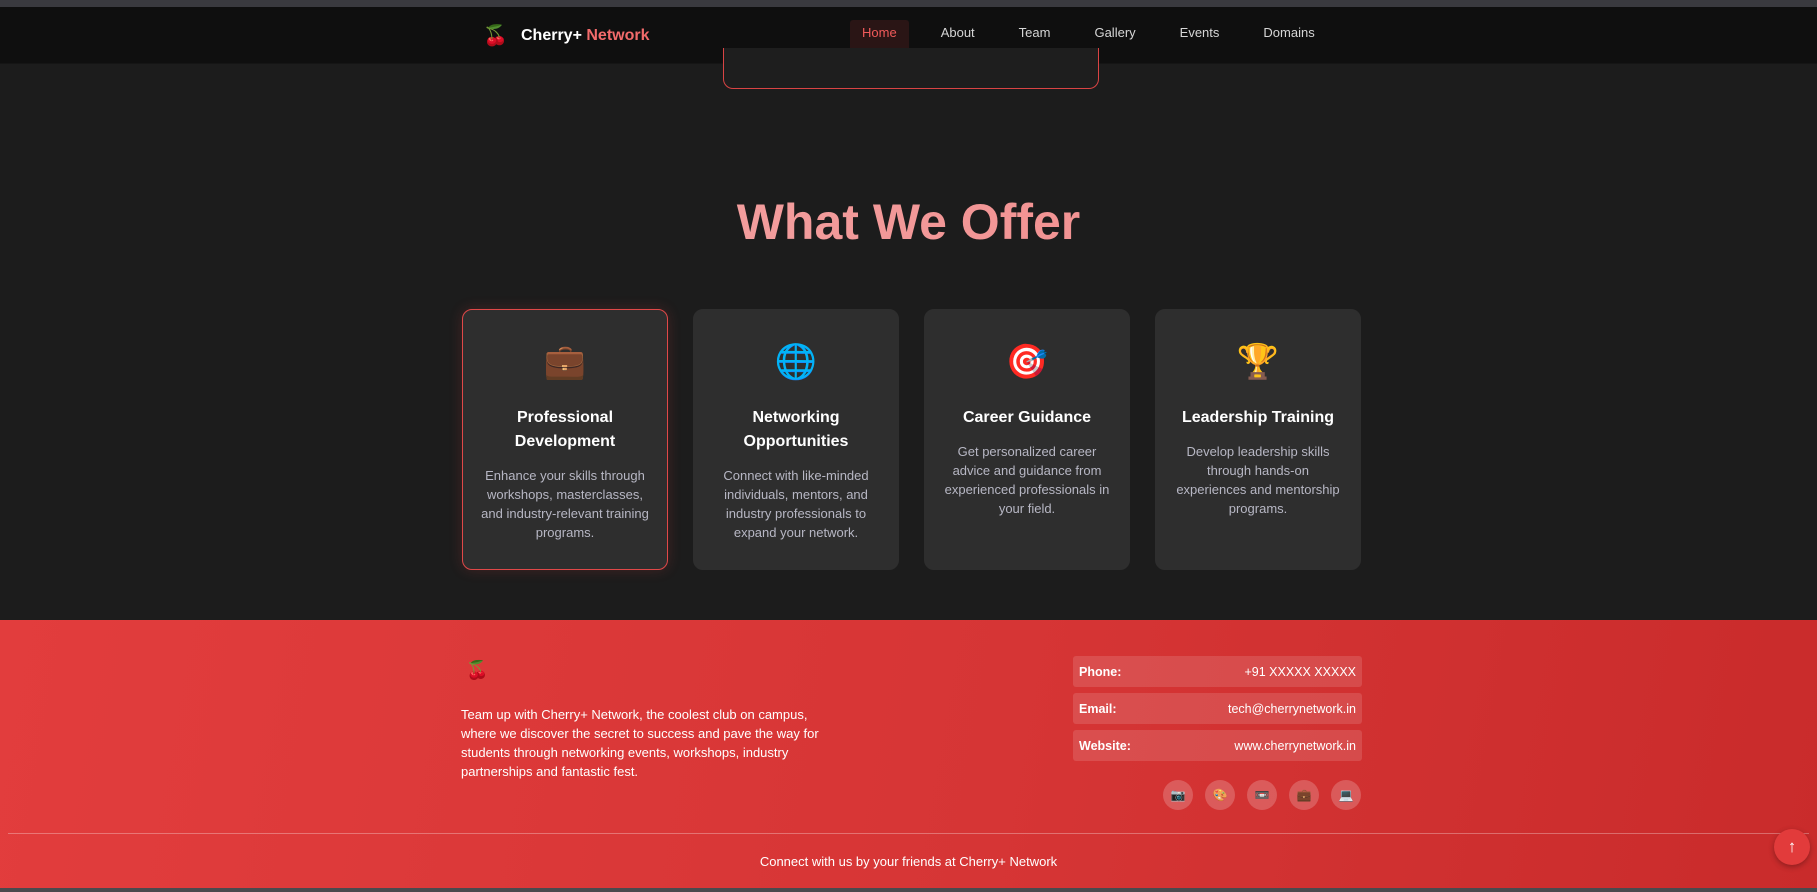  Describe the element at coordinates (551, 35) in the screenshot. I see `brand-name-main: Cherry+` at that location.